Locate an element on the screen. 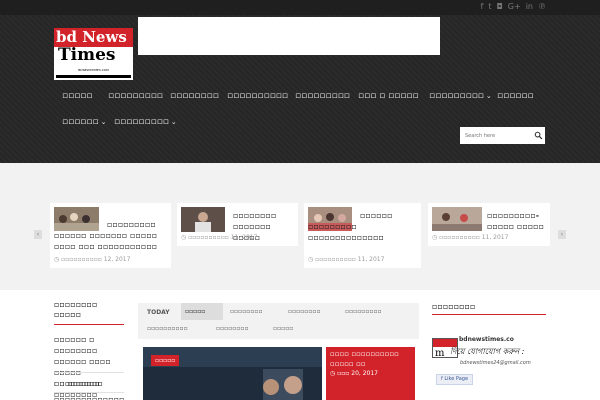 This screenshot has height=400, width=600. pinterest-icon: ℗ is located at coordinates (542, 7).